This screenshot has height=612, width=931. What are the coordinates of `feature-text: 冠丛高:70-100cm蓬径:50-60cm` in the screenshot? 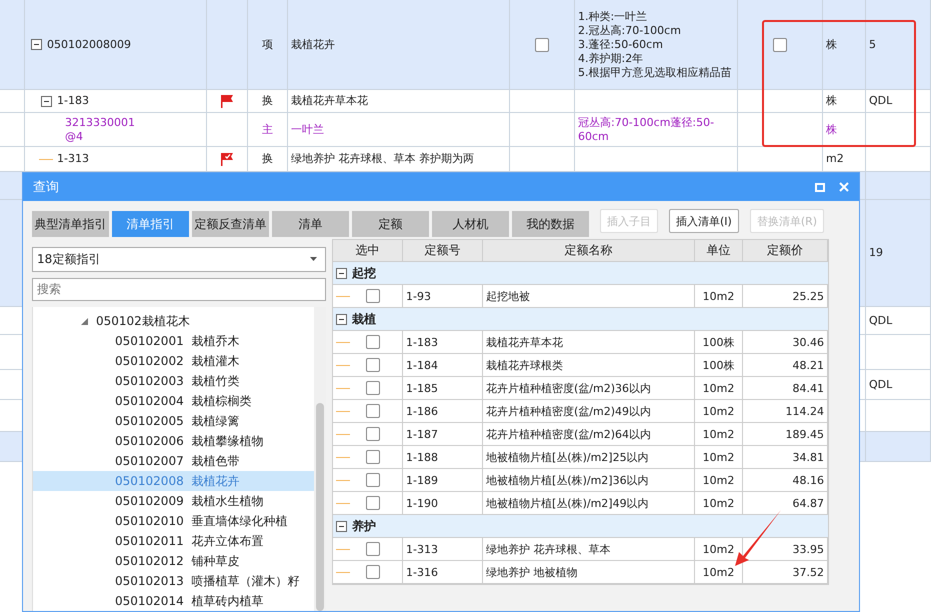 It's located at (647, 130).